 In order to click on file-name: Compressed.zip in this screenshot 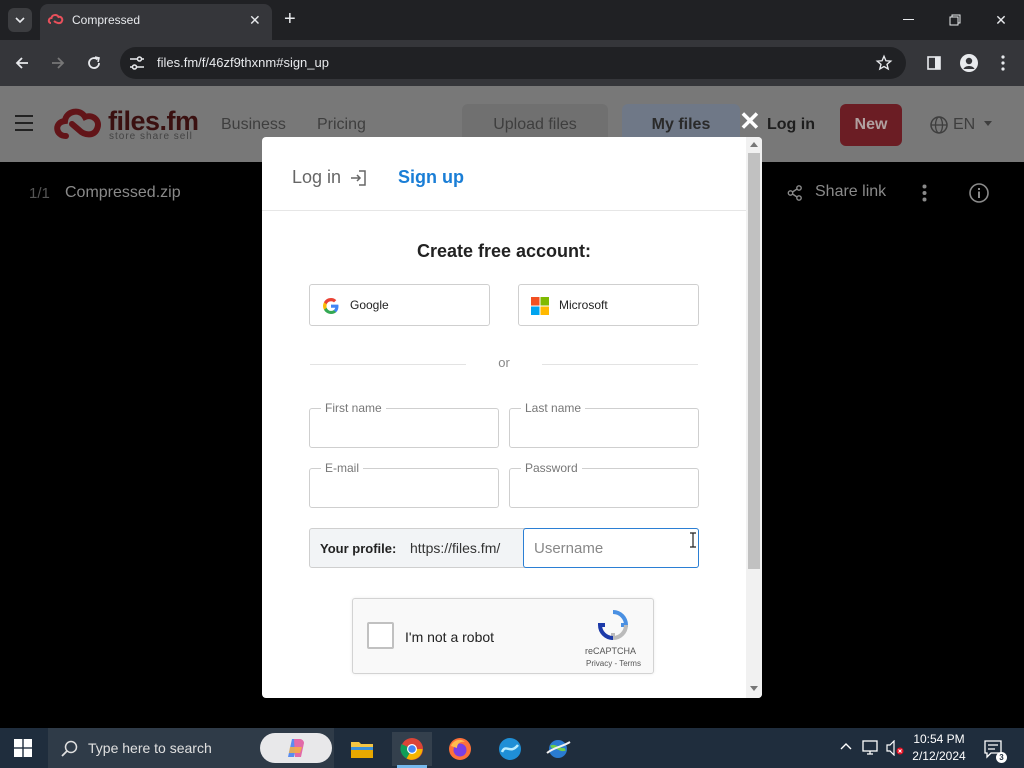, I will do `click(123, 192)`.